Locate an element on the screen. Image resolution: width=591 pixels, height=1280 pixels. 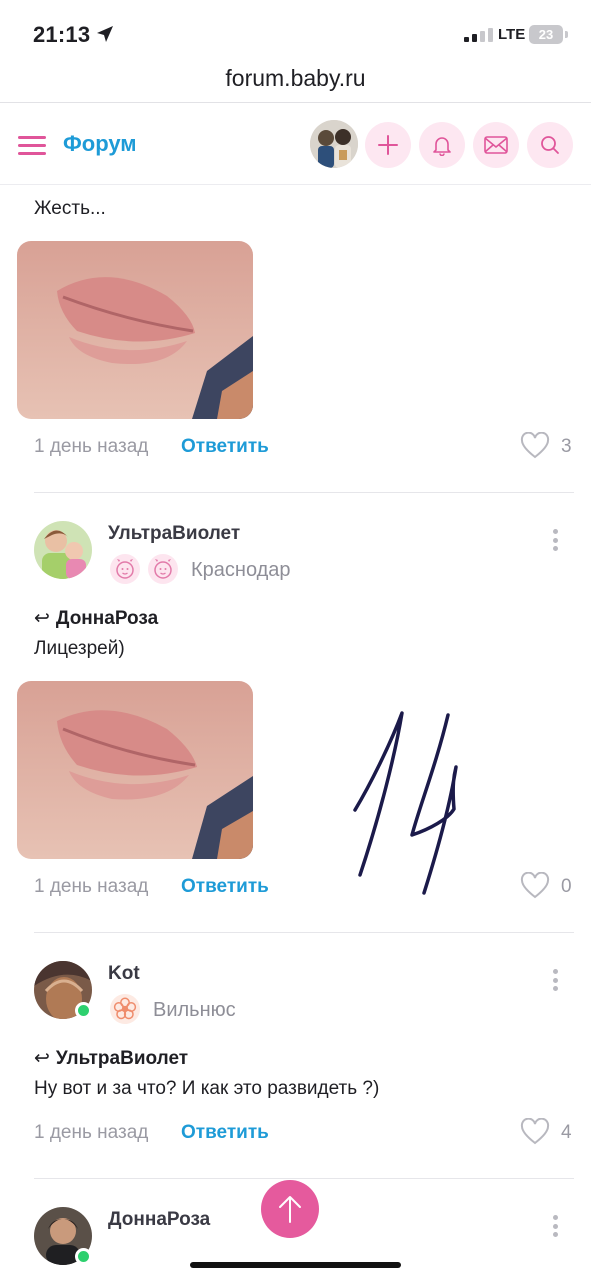
home-indicator is located at coordinates (295, 1265).